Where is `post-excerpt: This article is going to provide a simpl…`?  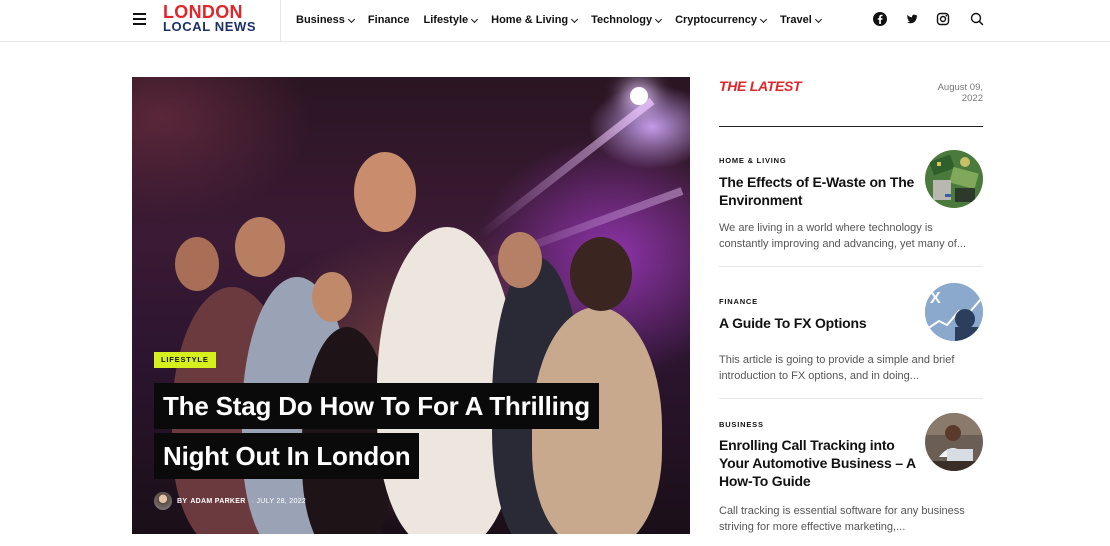
post-excerpt: This article is going to provide a simpl… is located at coordinates (837, 368).